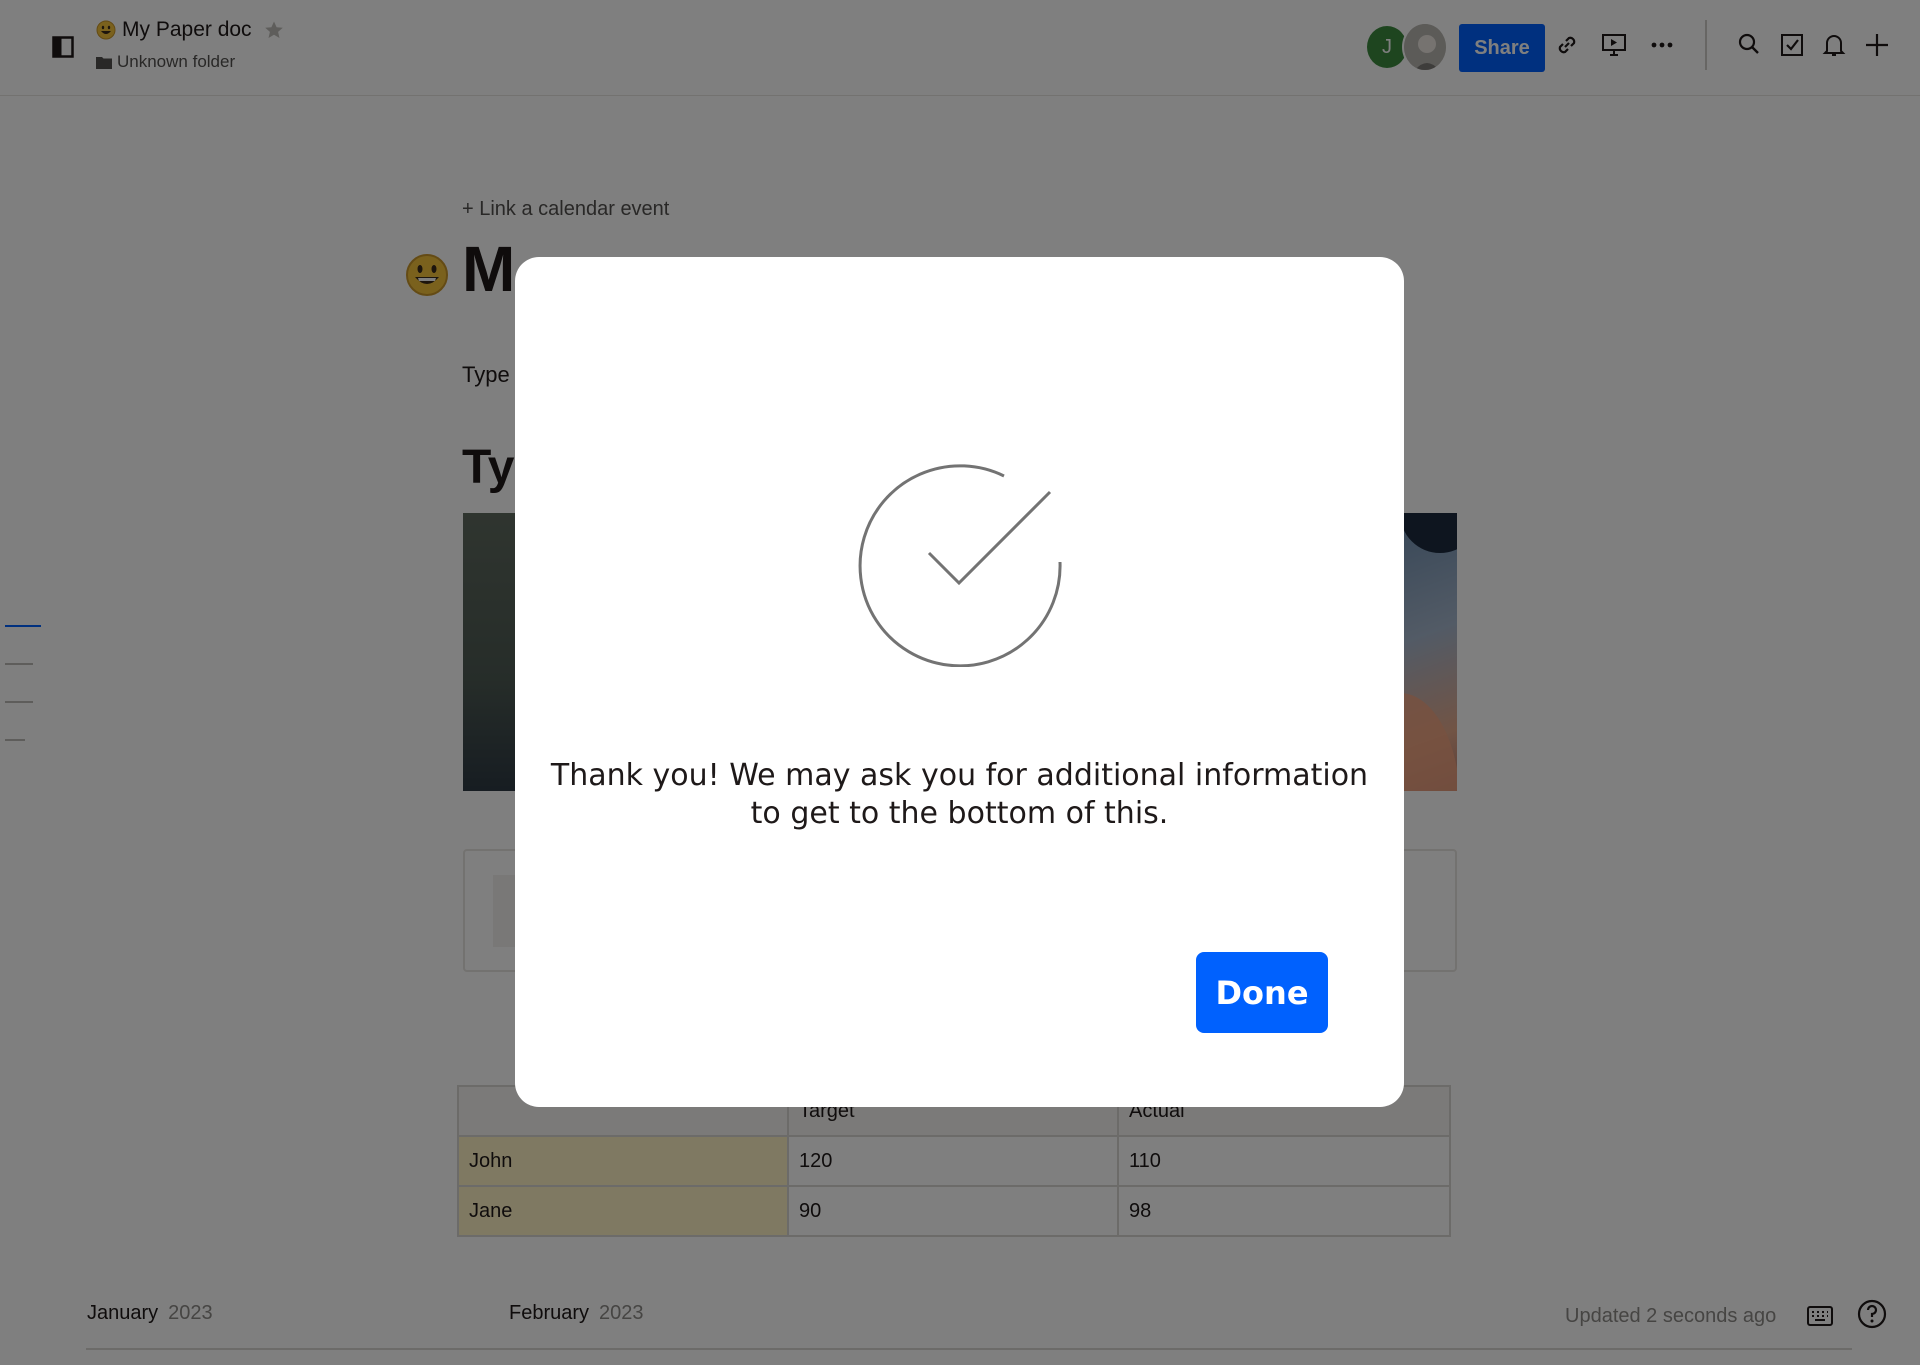 This screenshot has width=1920, height=1365. Describe the element at coordinates (960, 565) in the screenshot. I see `success-check-icon` at that location.